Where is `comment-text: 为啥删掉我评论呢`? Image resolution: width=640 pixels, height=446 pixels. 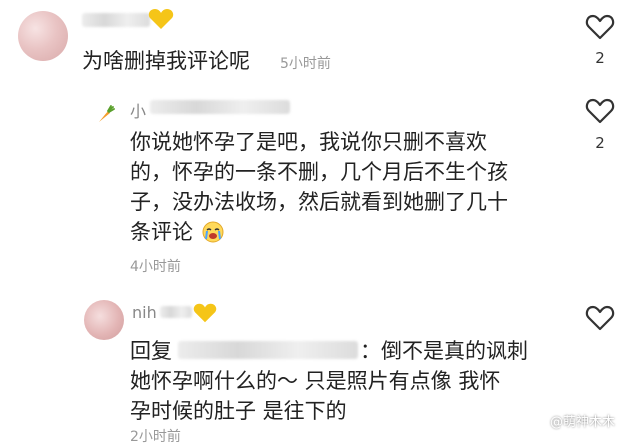 comment-text: 为啥删掉我评论呢 is located at coordinates (166, 61).